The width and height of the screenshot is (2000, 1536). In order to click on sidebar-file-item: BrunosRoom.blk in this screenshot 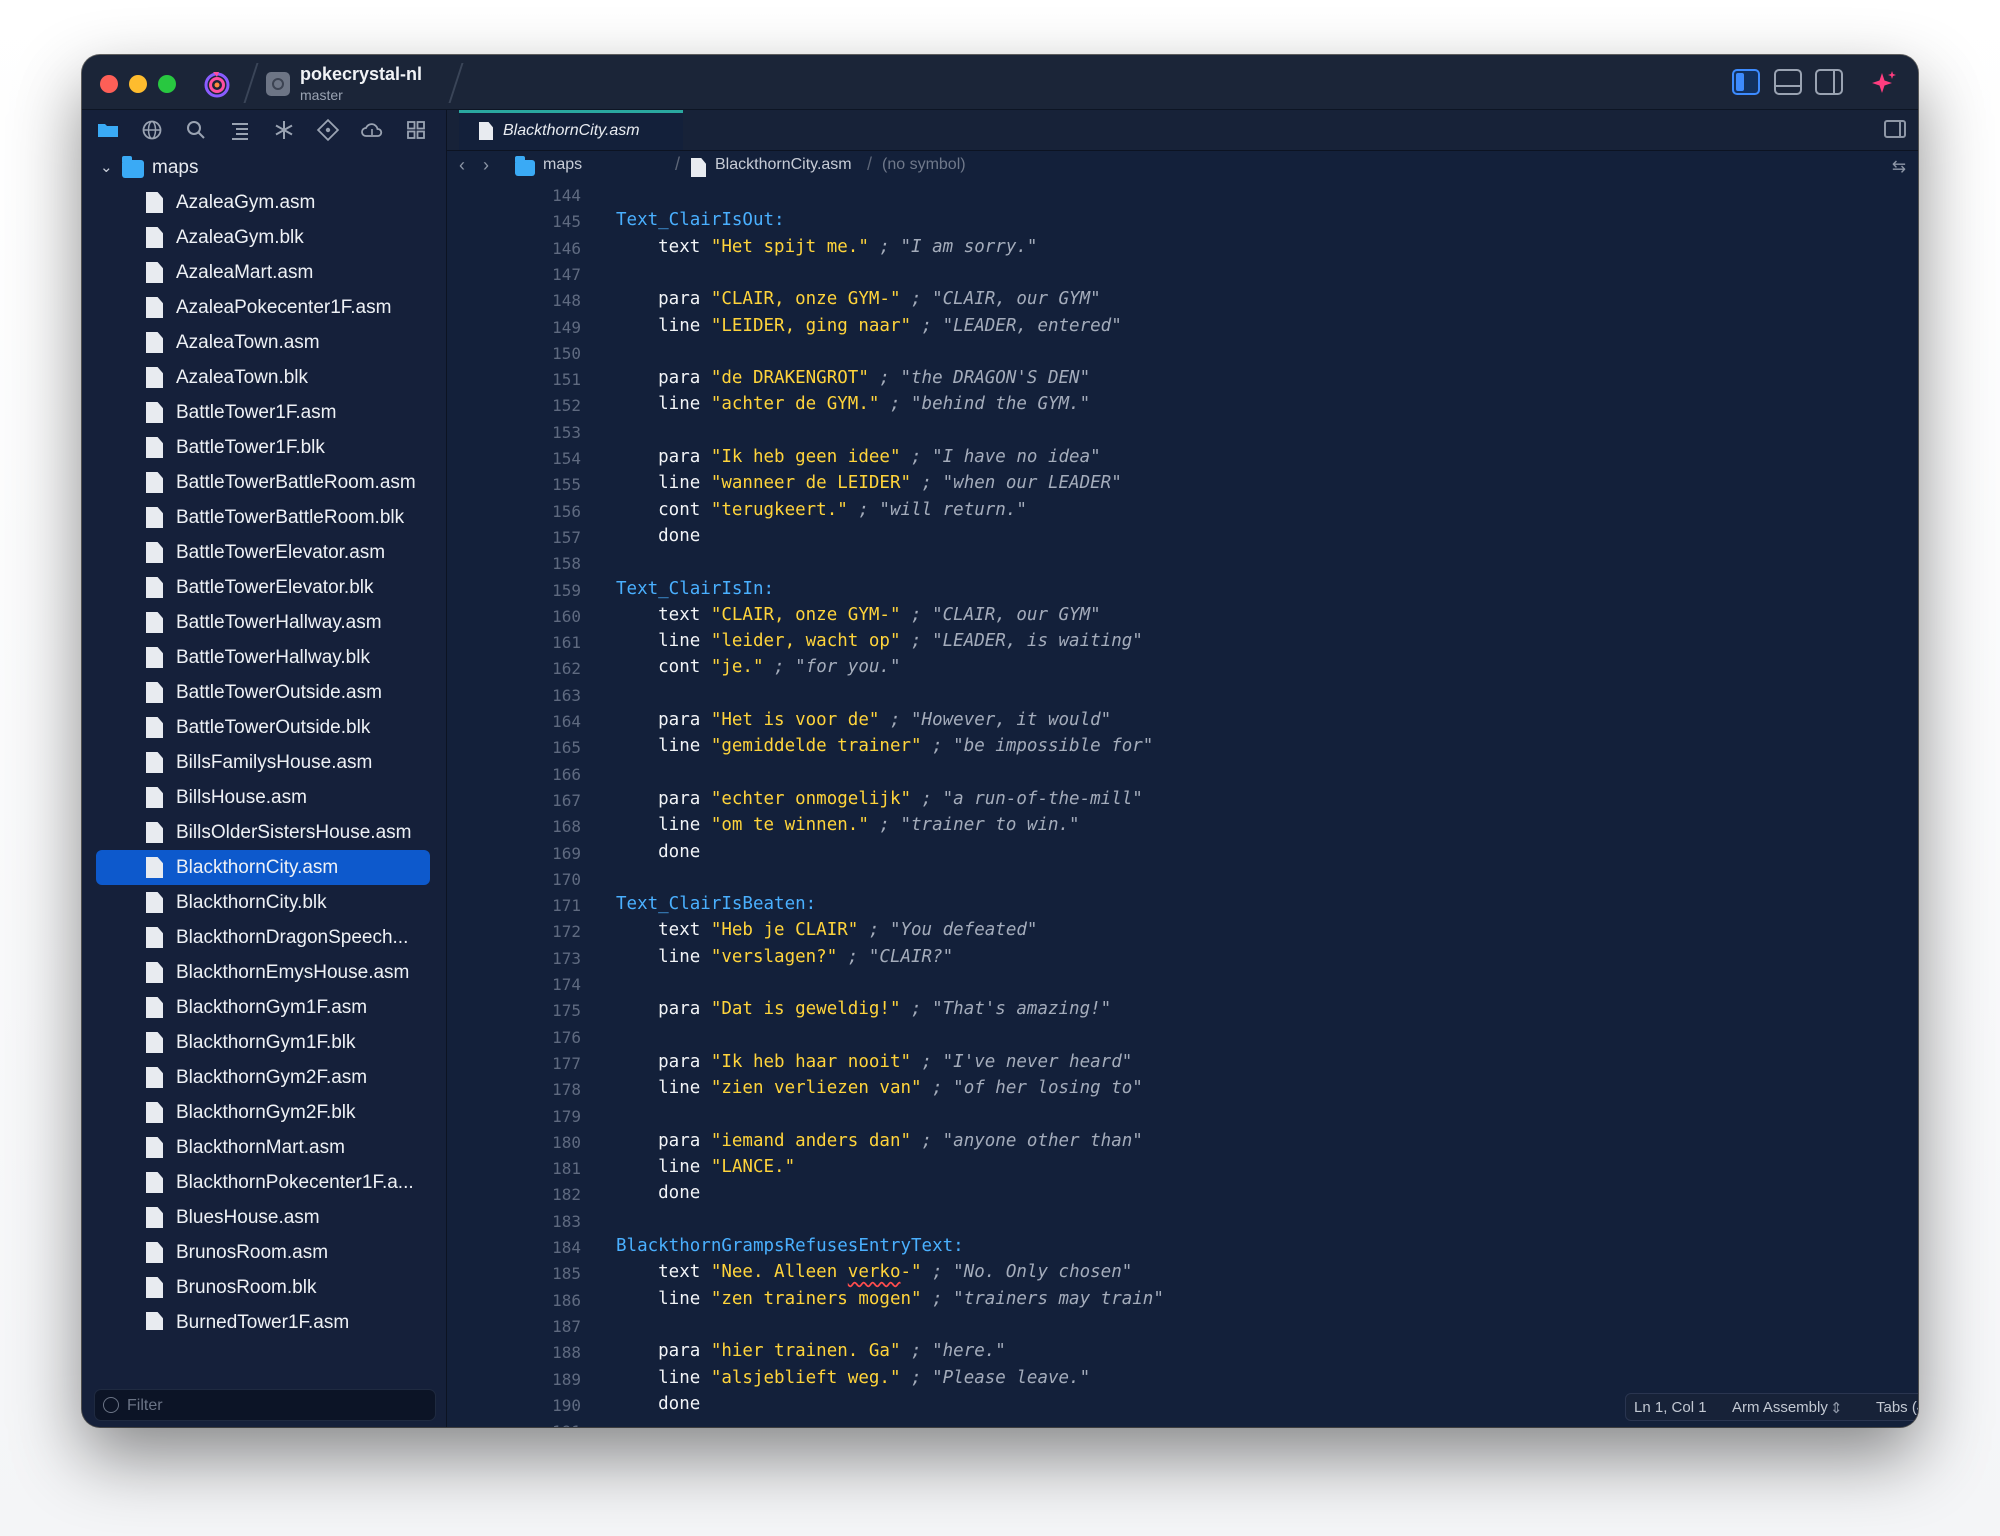, I will do `click(264, 1287)`.